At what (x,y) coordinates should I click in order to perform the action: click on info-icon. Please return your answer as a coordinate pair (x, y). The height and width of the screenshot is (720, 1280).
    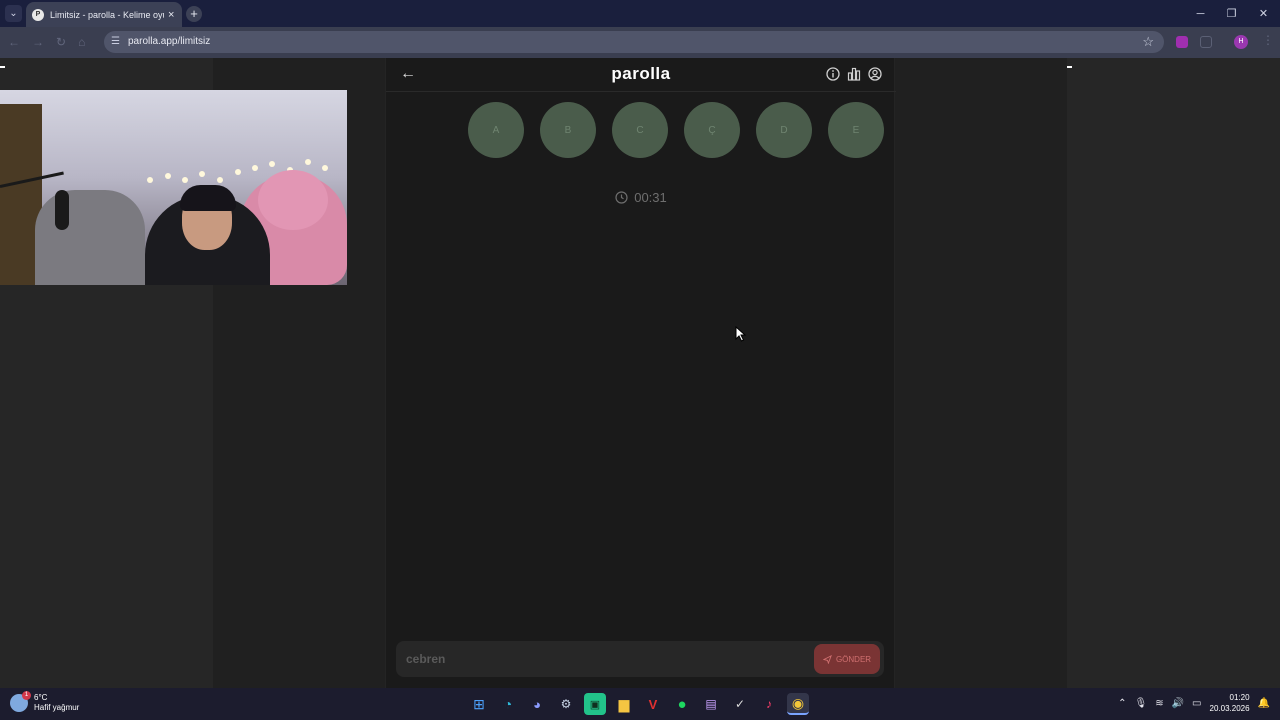
    Looking at the image, I should click on (833, 74).